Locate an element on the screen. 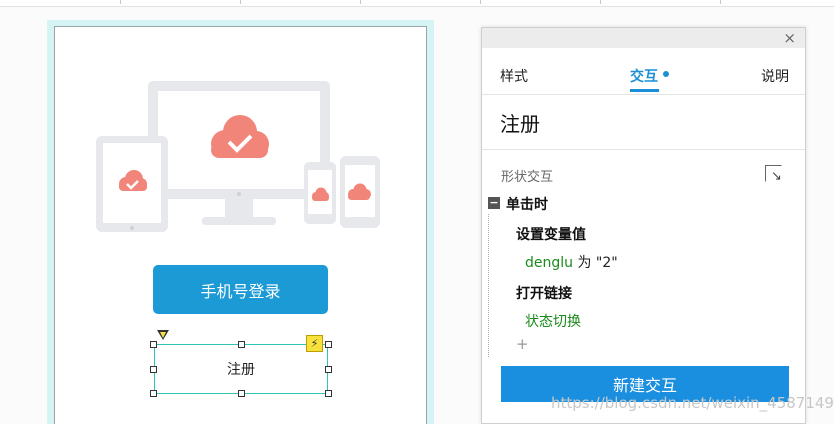  section-title: 形状交互 is located at coordinates (527, 177).